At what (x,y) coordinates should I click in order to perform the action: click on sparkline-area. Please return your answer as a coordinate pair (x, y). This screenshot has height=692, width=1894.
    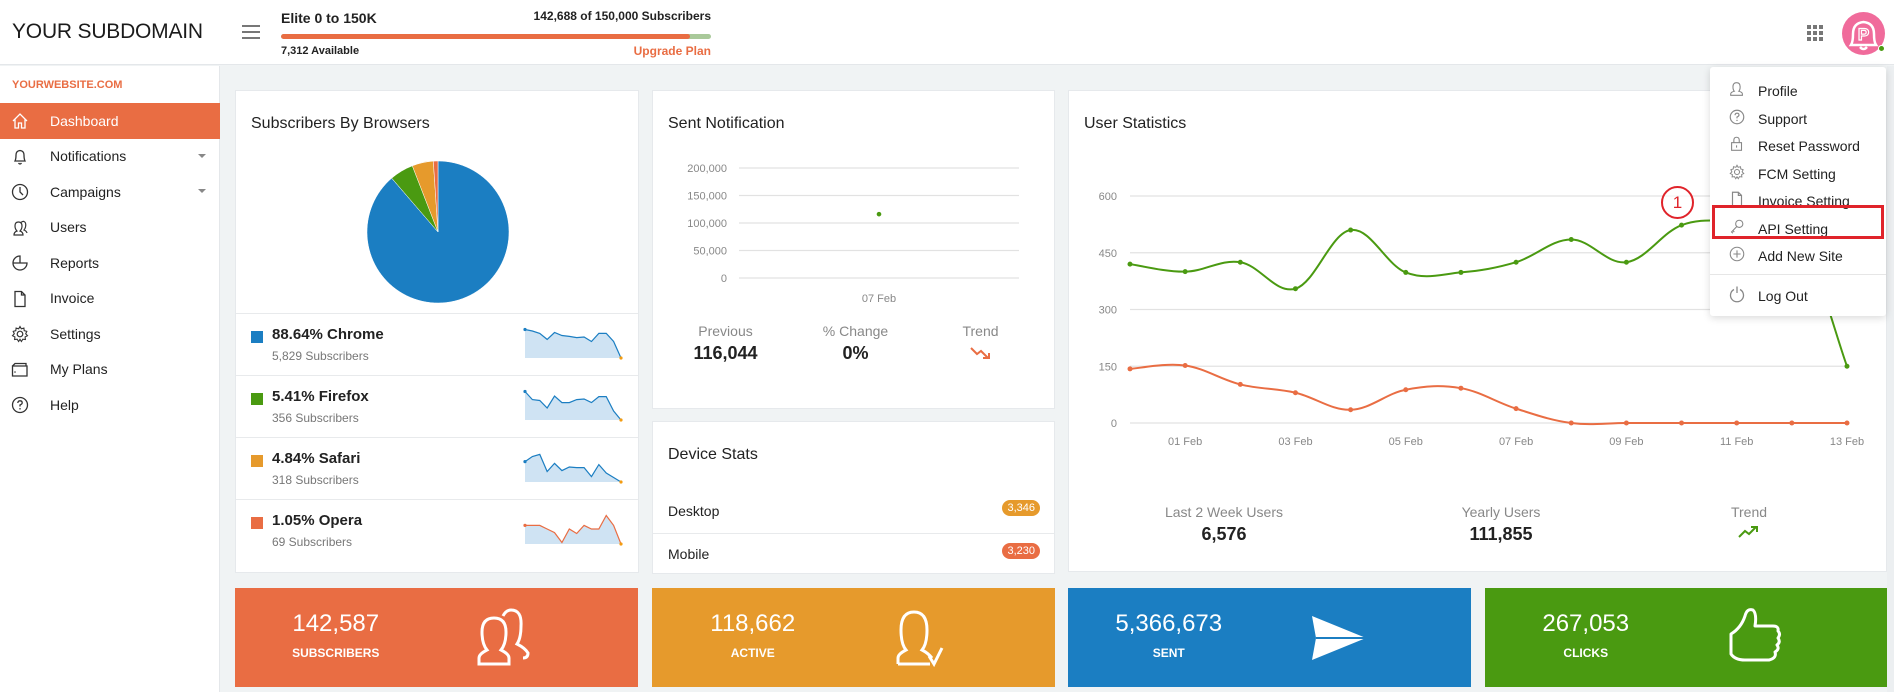
    Looking at the image, I should click on (573, 468).